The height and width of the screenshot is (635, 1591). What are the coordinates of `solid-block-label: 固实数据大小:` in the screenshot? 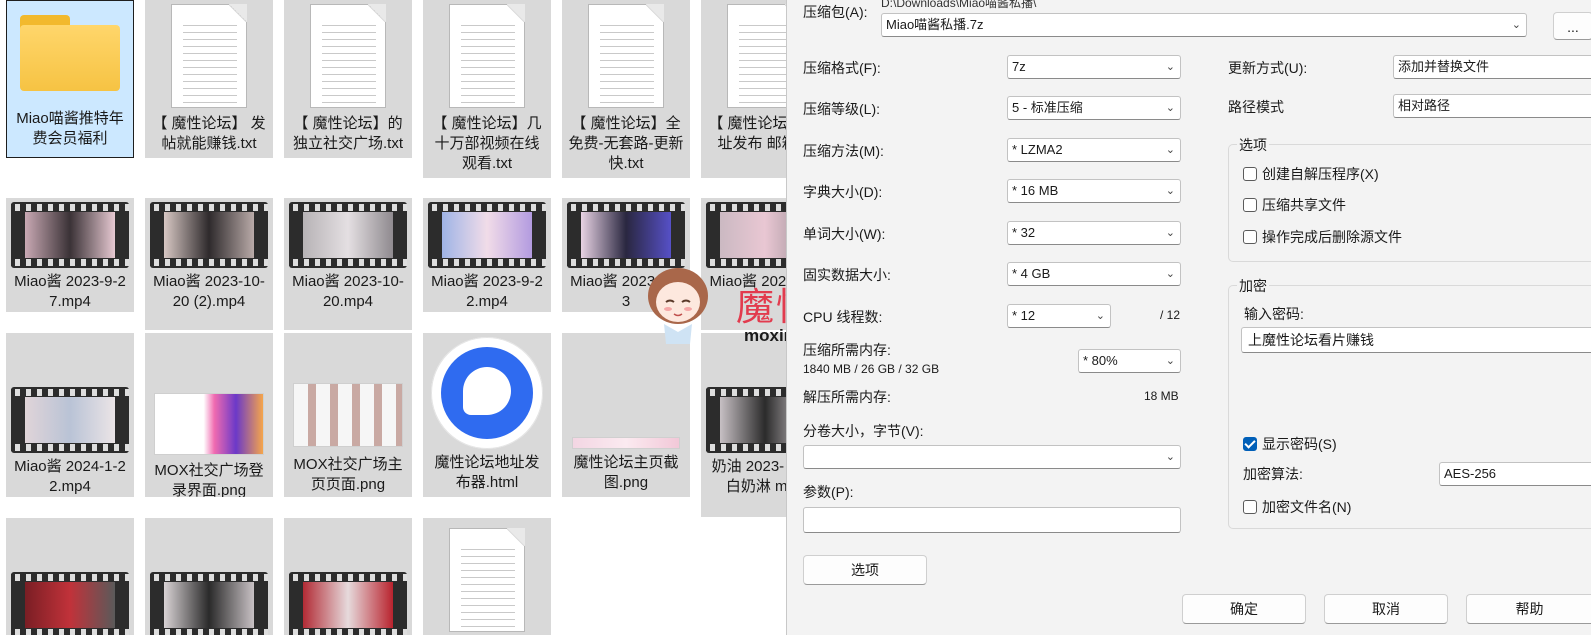 It's located at (847, 275).